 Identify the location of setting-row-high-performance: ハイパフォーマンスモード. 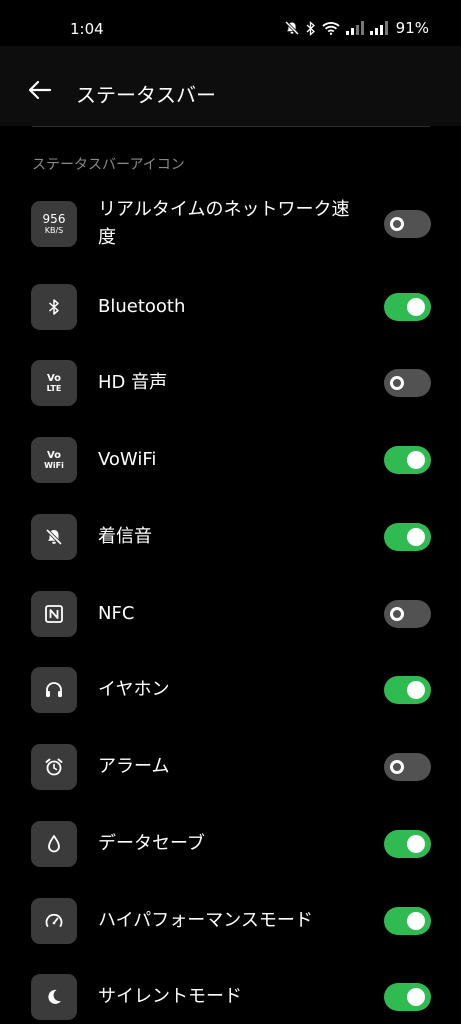
(230, 921).